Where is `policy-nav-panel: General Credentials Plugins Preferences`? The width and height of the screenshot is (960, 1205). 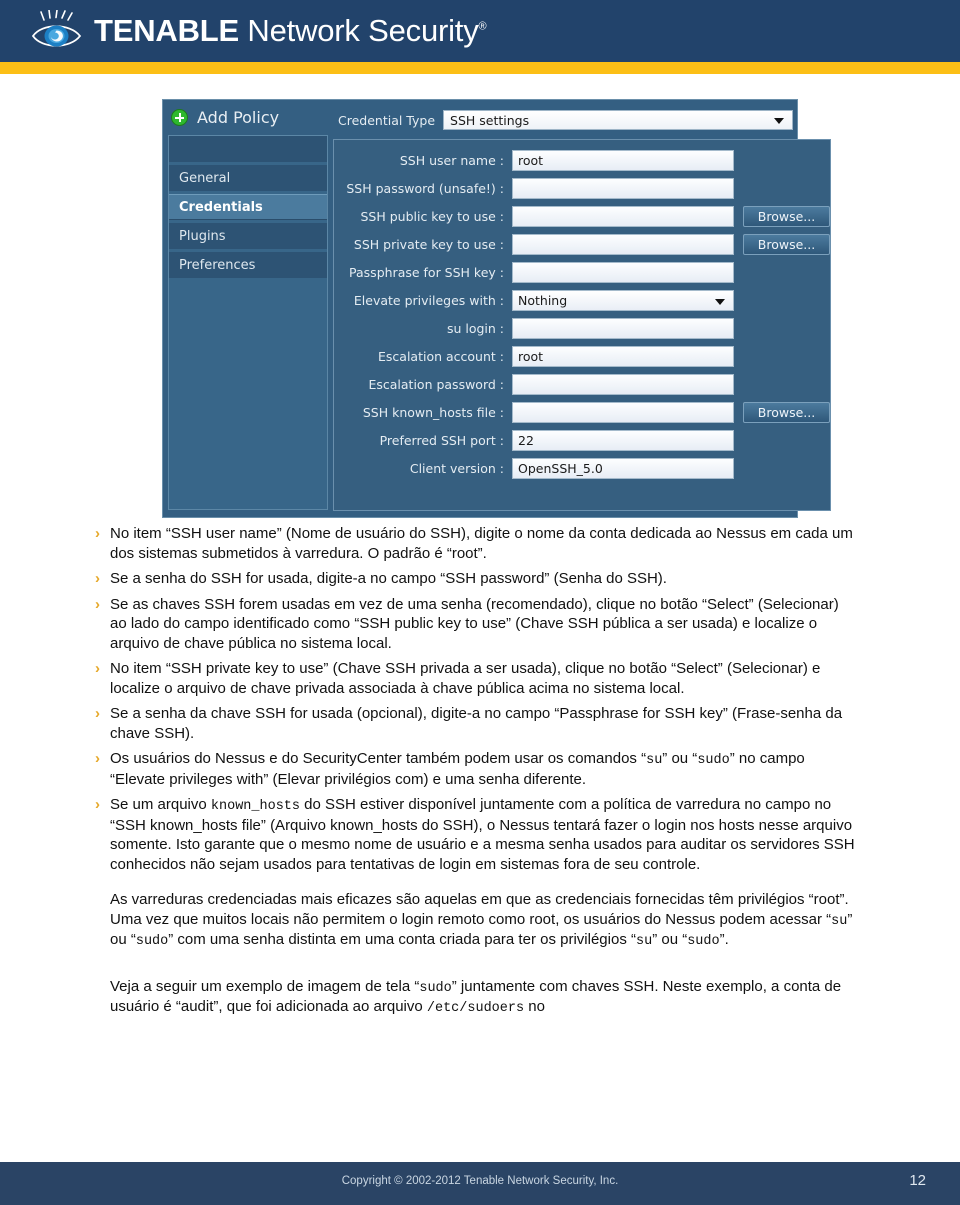 policy-nav-panel: General Credentials Plugins Preferences is located at coordinates (248, 322).